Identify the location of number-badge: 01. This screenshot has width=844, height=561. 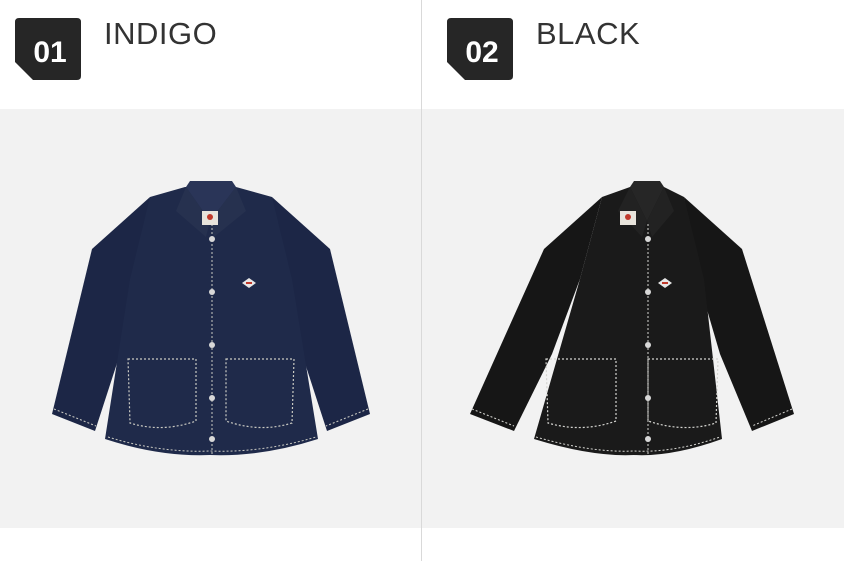
(48, 49).